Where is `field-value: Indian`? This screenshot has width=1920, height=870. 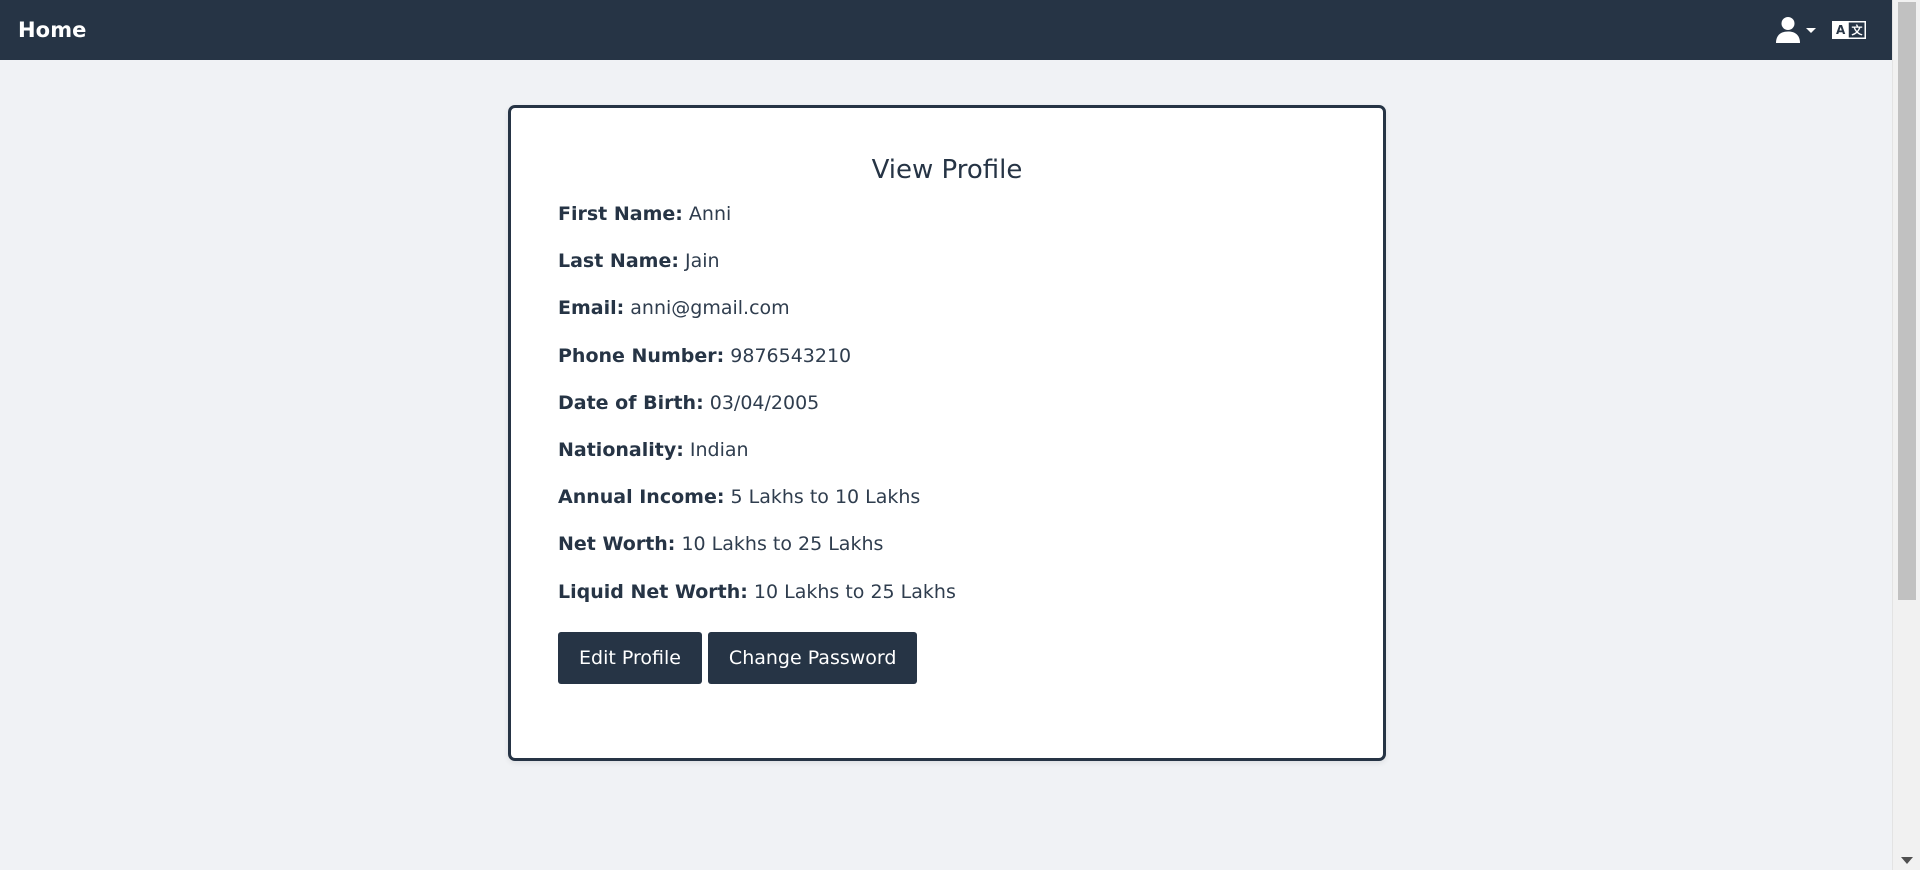 field-value: Indian is located at coordinates (719, 449).